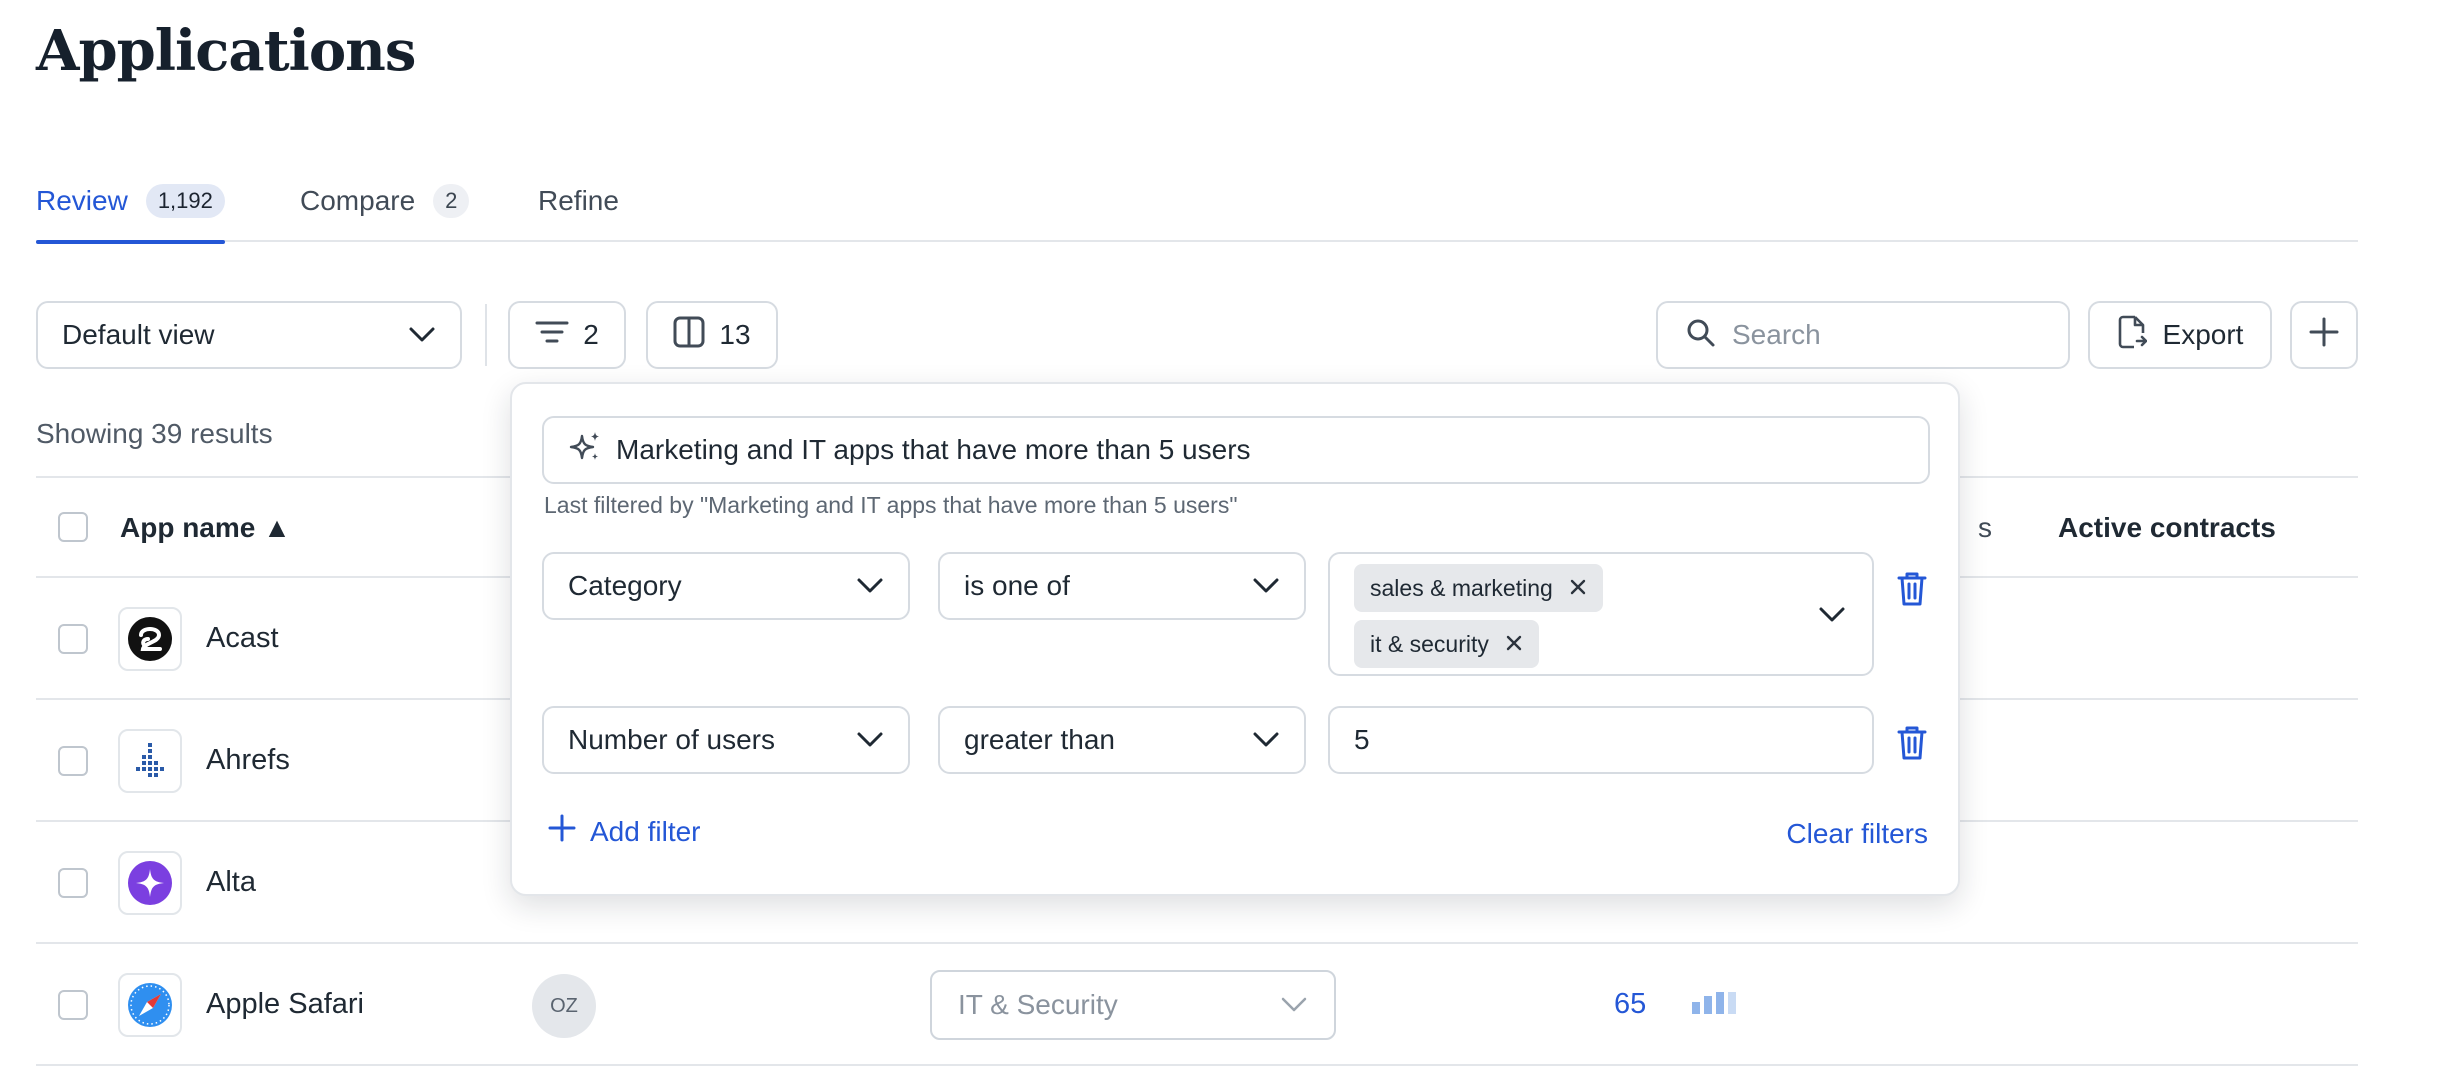  I want to click on tab-refine-label: Refine, so click(578, 200).